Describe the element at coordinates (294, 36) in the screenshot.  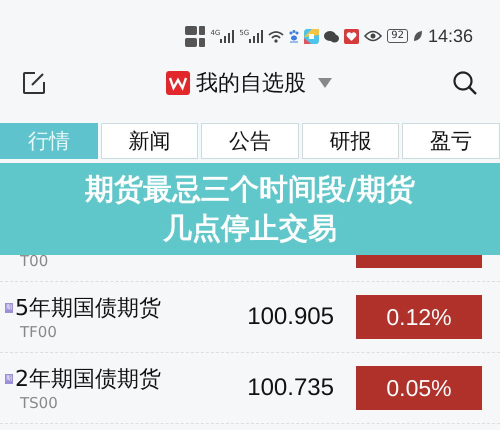
I see `paw-icon` at that location.